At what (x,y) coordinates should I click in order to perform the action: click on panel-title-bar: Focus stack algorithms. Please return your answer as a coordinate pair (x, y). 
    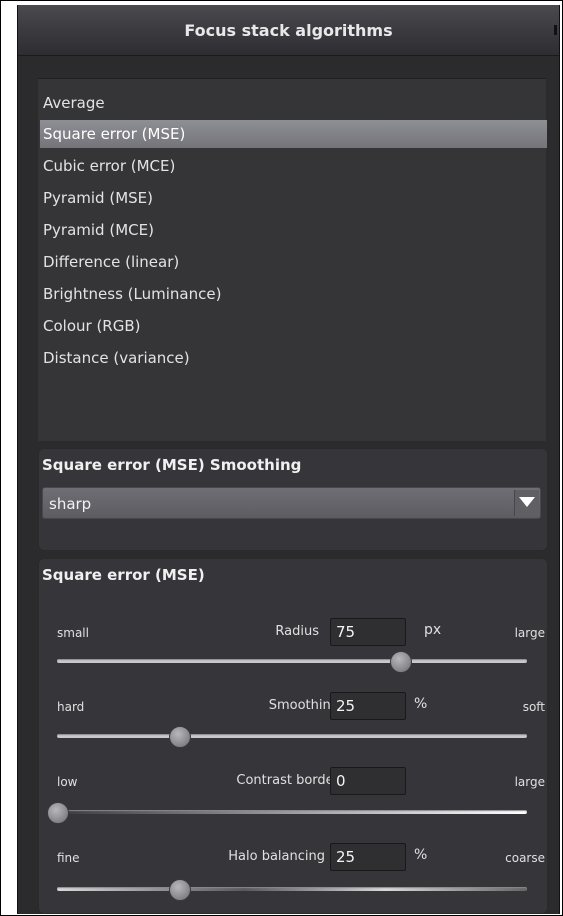
    Looking at the image, I should click on (288, 30).